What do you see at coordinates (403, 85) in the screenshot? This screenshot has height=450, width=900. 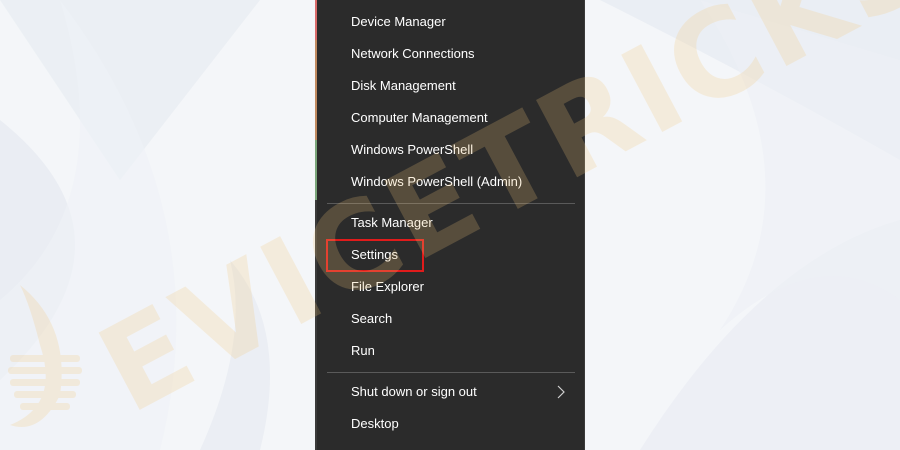 I see `menu-item-label: Disk Management` at bounding box center [403, 85].